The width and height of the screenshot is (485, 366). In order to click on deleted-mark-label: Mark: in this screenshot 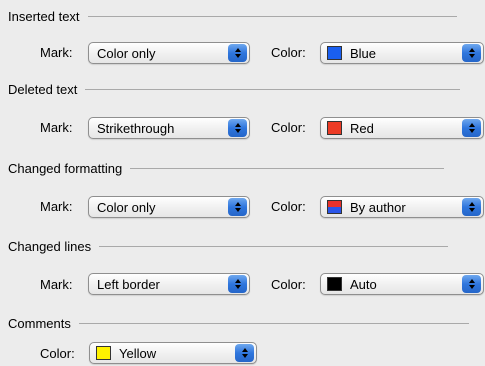, I will do `click(56, 127)`.